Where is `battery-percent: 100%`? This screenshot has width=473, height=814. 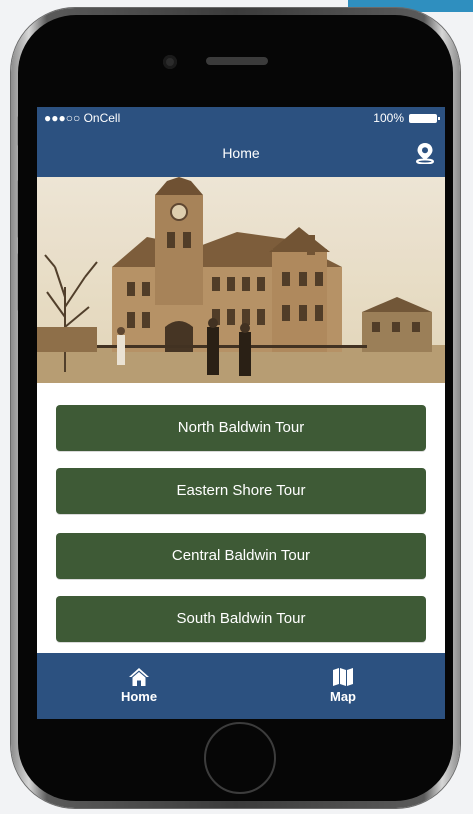 battery-percent: 100% is located at coordinates (388, 118).